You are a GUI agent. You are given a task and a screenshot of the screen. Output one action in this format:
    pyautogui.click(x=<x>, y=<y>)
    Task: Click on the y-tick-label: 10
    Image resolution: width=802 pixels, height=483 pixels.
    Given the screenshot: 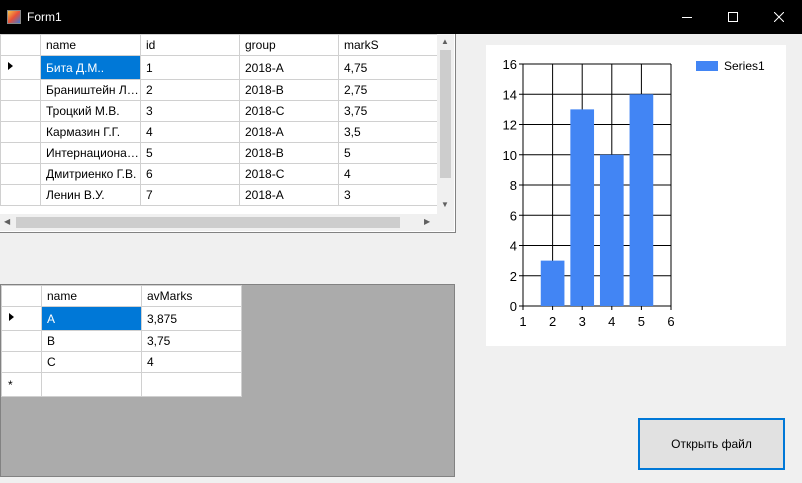 What is the action you would take?
    pyautogui.click(x=510, y=155)
    